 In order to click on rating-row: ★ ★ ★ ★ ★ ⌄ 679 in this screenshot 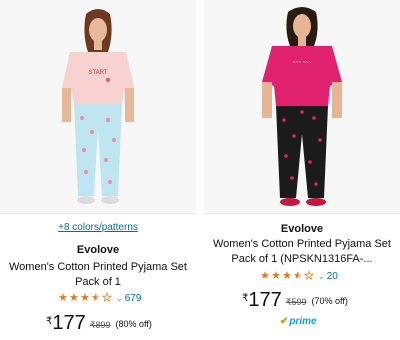, I will do `click(99, 298)`.